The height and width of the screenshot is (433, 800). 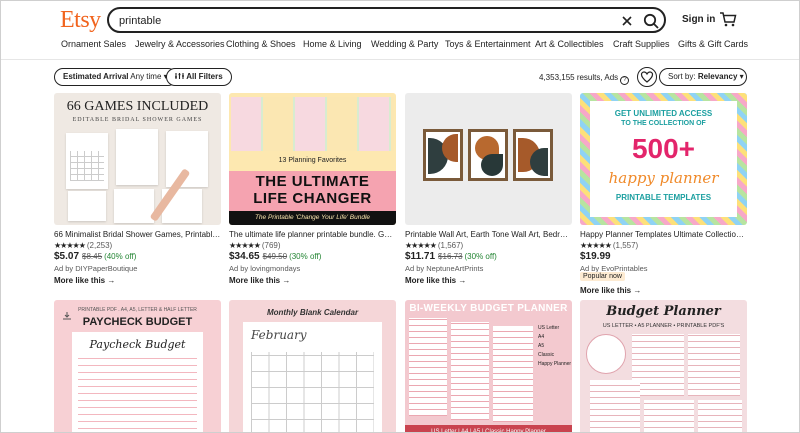 I want to click on review-count: (769), so click(x=271, y=245).